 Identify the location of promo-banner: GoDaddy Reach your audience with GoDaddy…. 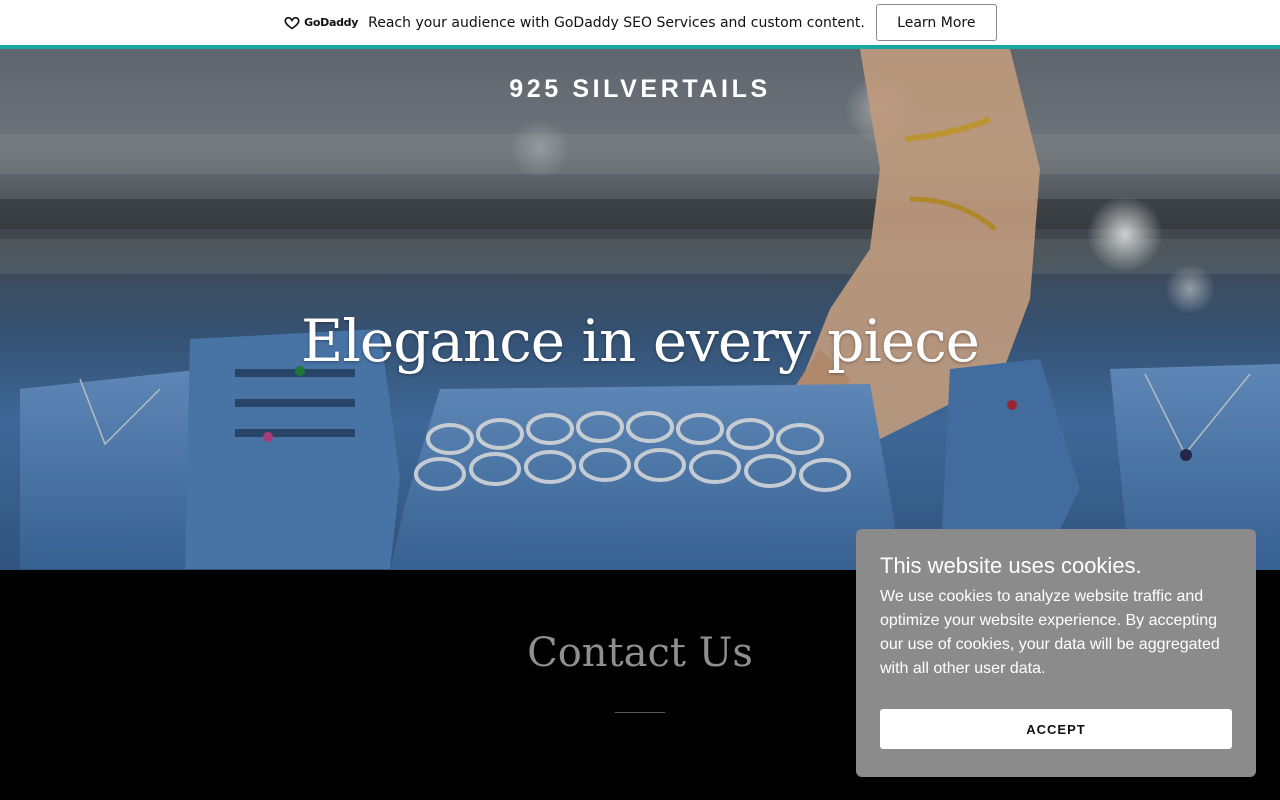
(640, 22).